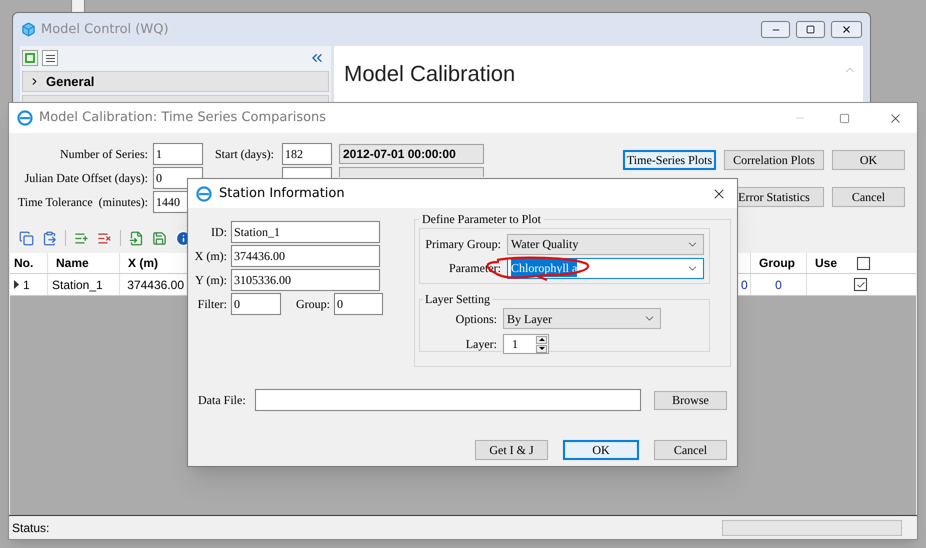 The width and height of the screenshot is (926, 548). Describe the element at coordinates (430, 74) in the screenshot. I see `page-title: Model Calibration` at that location.